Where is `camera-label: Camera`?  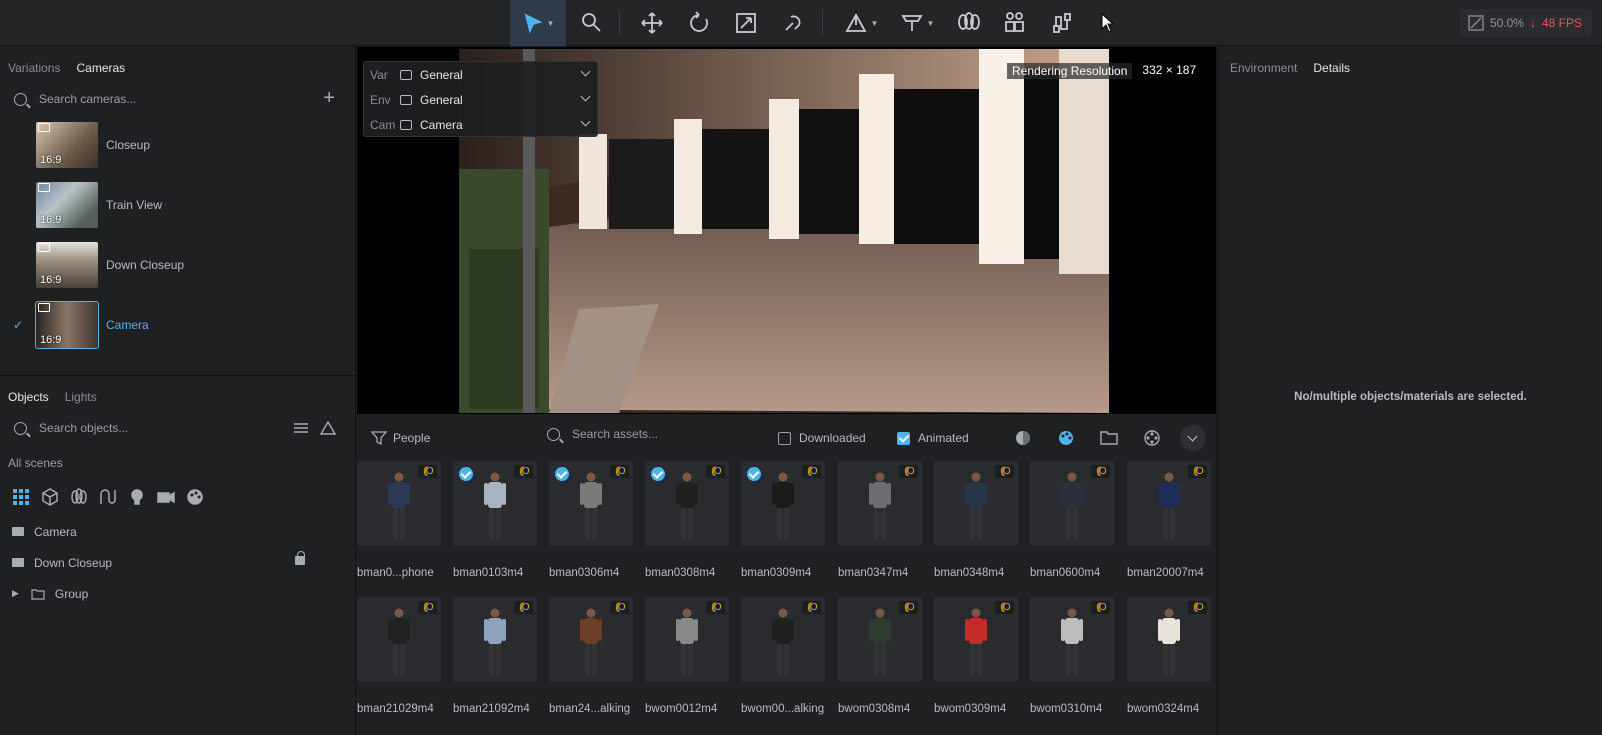
camera-label: Camera is located at coordinates (127, 325).